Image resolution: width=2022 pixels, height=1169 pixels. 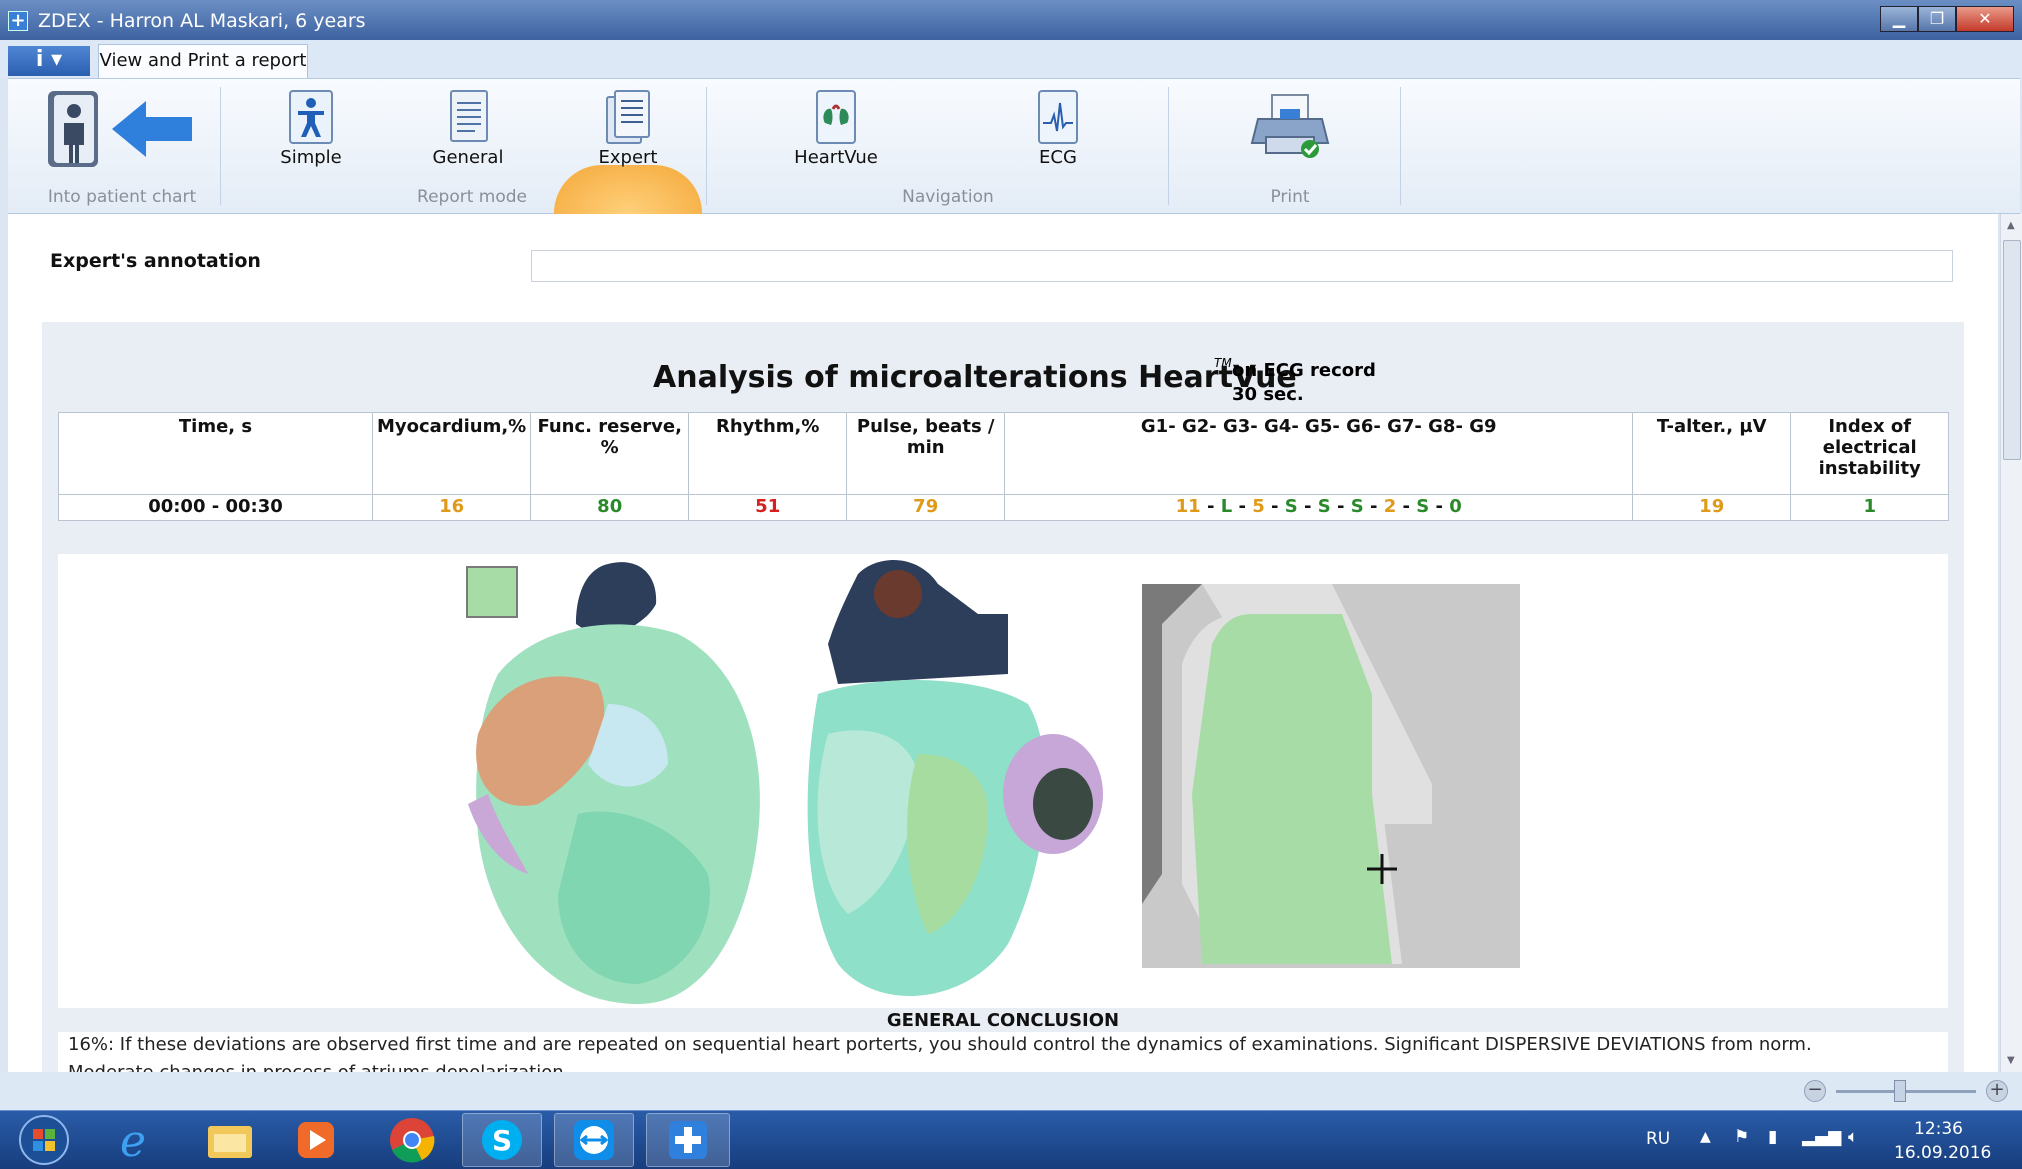 I want to click on show-hidden-icons-icon: ▲, so click(x=1705, y=1137).